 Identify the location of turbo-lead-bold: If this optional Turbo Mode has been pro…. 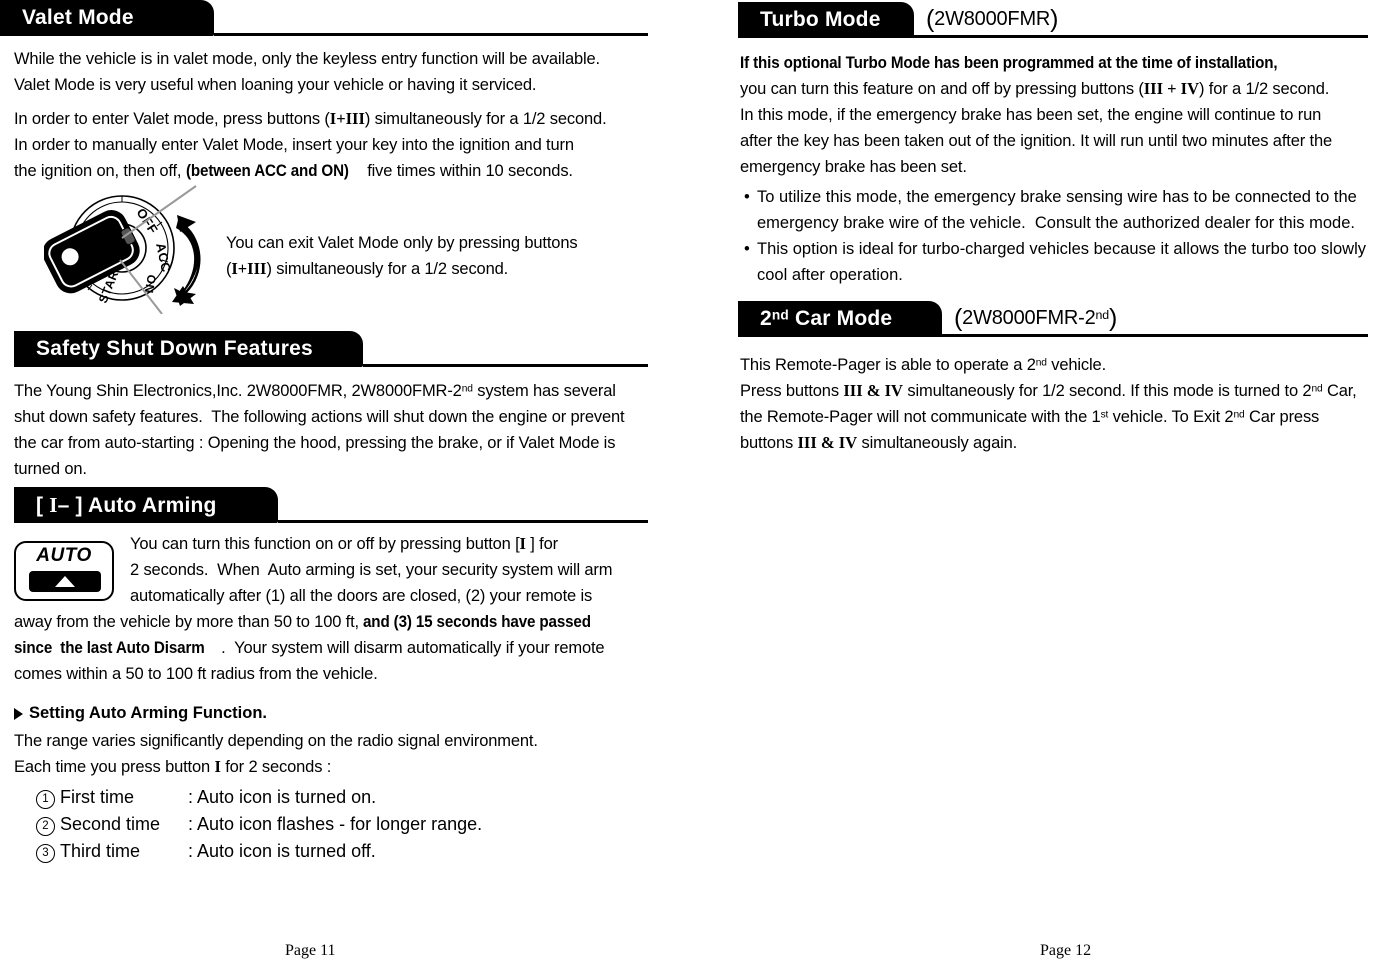
(1009, 63).